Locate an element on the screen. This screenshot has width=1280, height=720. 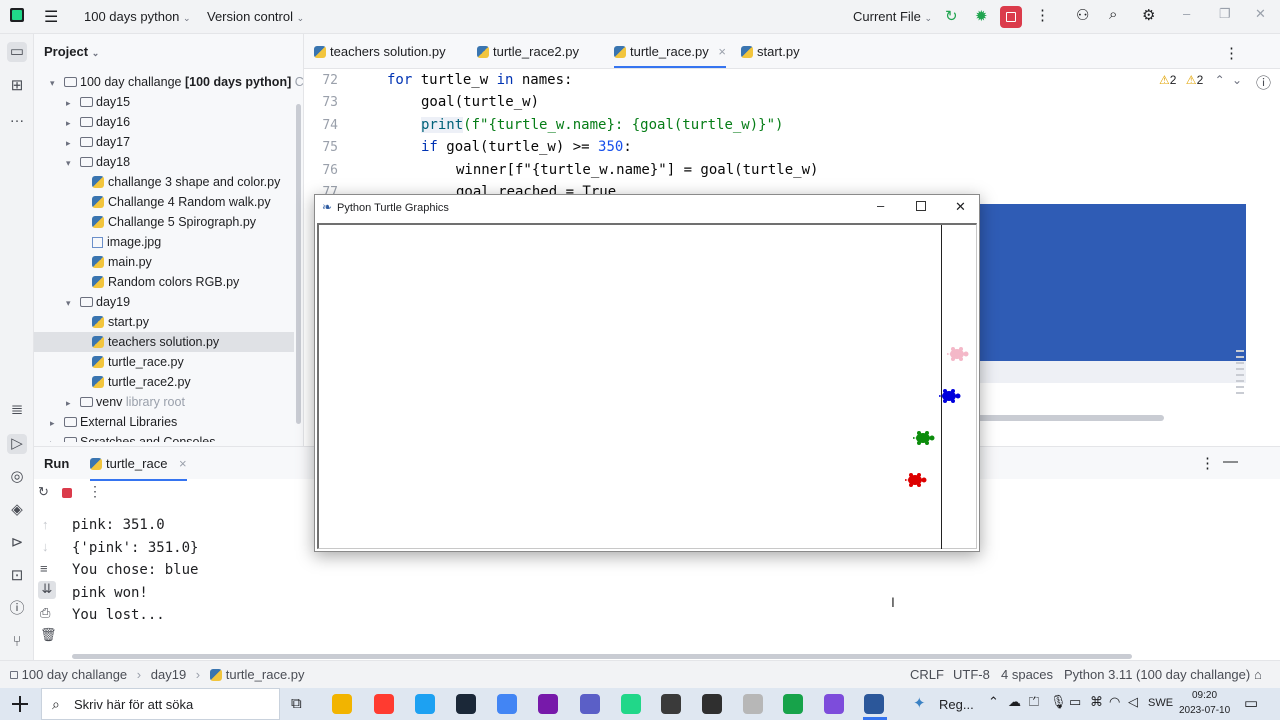
show-hidden-icons-icon: ⌃ is located at coordinates (993, 702).